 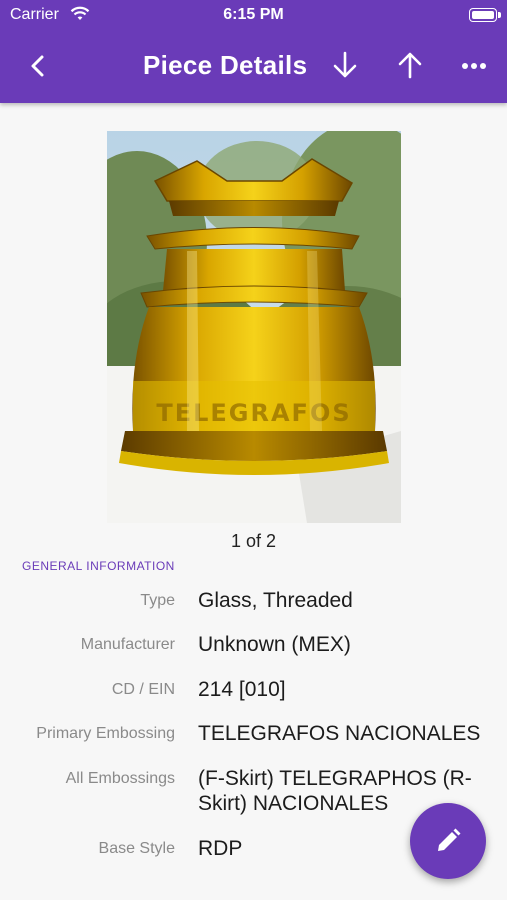 I want to click on battery-icon, so click(x=485, y=15).